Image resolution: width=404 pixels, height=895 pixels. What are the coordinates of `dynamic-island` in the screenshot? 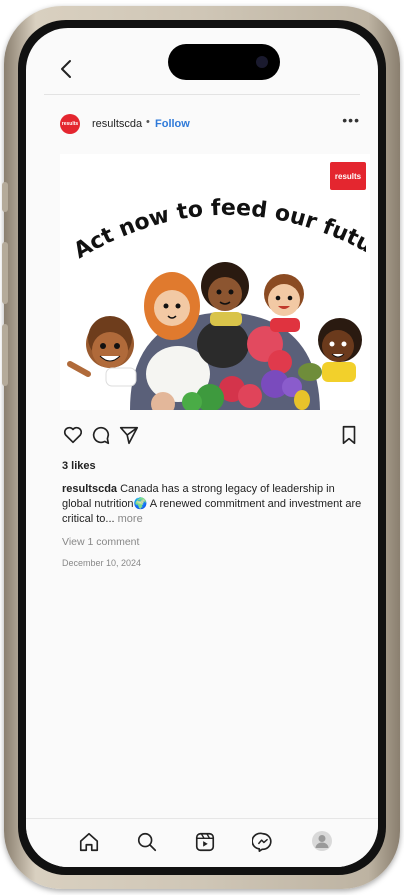 It's located at (224, 62).